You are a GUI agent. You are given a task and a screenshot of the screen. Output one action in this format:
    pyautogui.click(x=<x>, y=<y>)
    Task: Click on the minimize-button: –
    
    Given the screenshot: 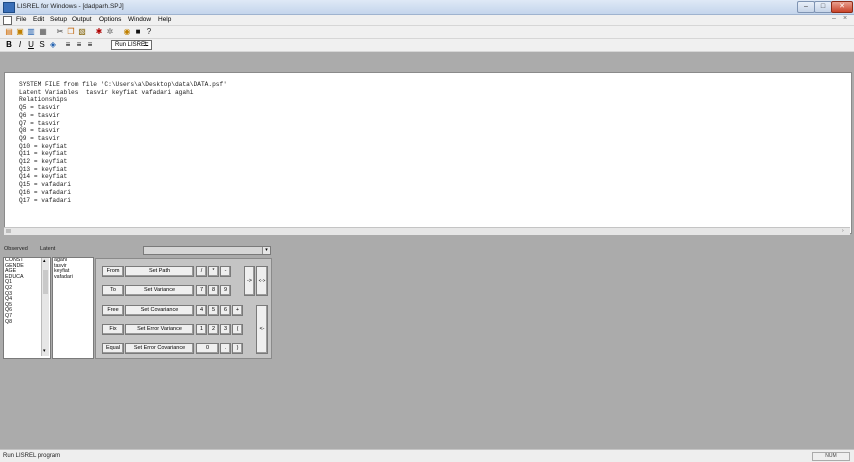 What is the action you would take?
    pyautogui.click(x=806, y=7)
    